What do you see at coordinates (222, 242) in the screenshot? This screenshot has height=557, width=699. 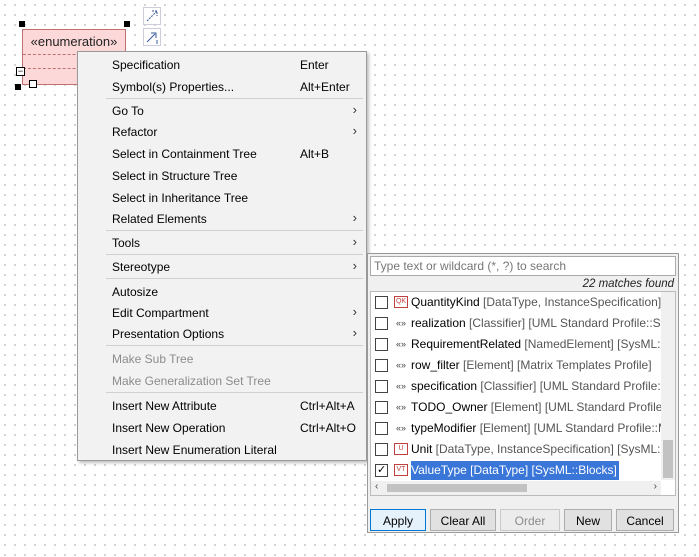 I see `menu-item-tools: Tools ›` at bounding box center [222, 242].